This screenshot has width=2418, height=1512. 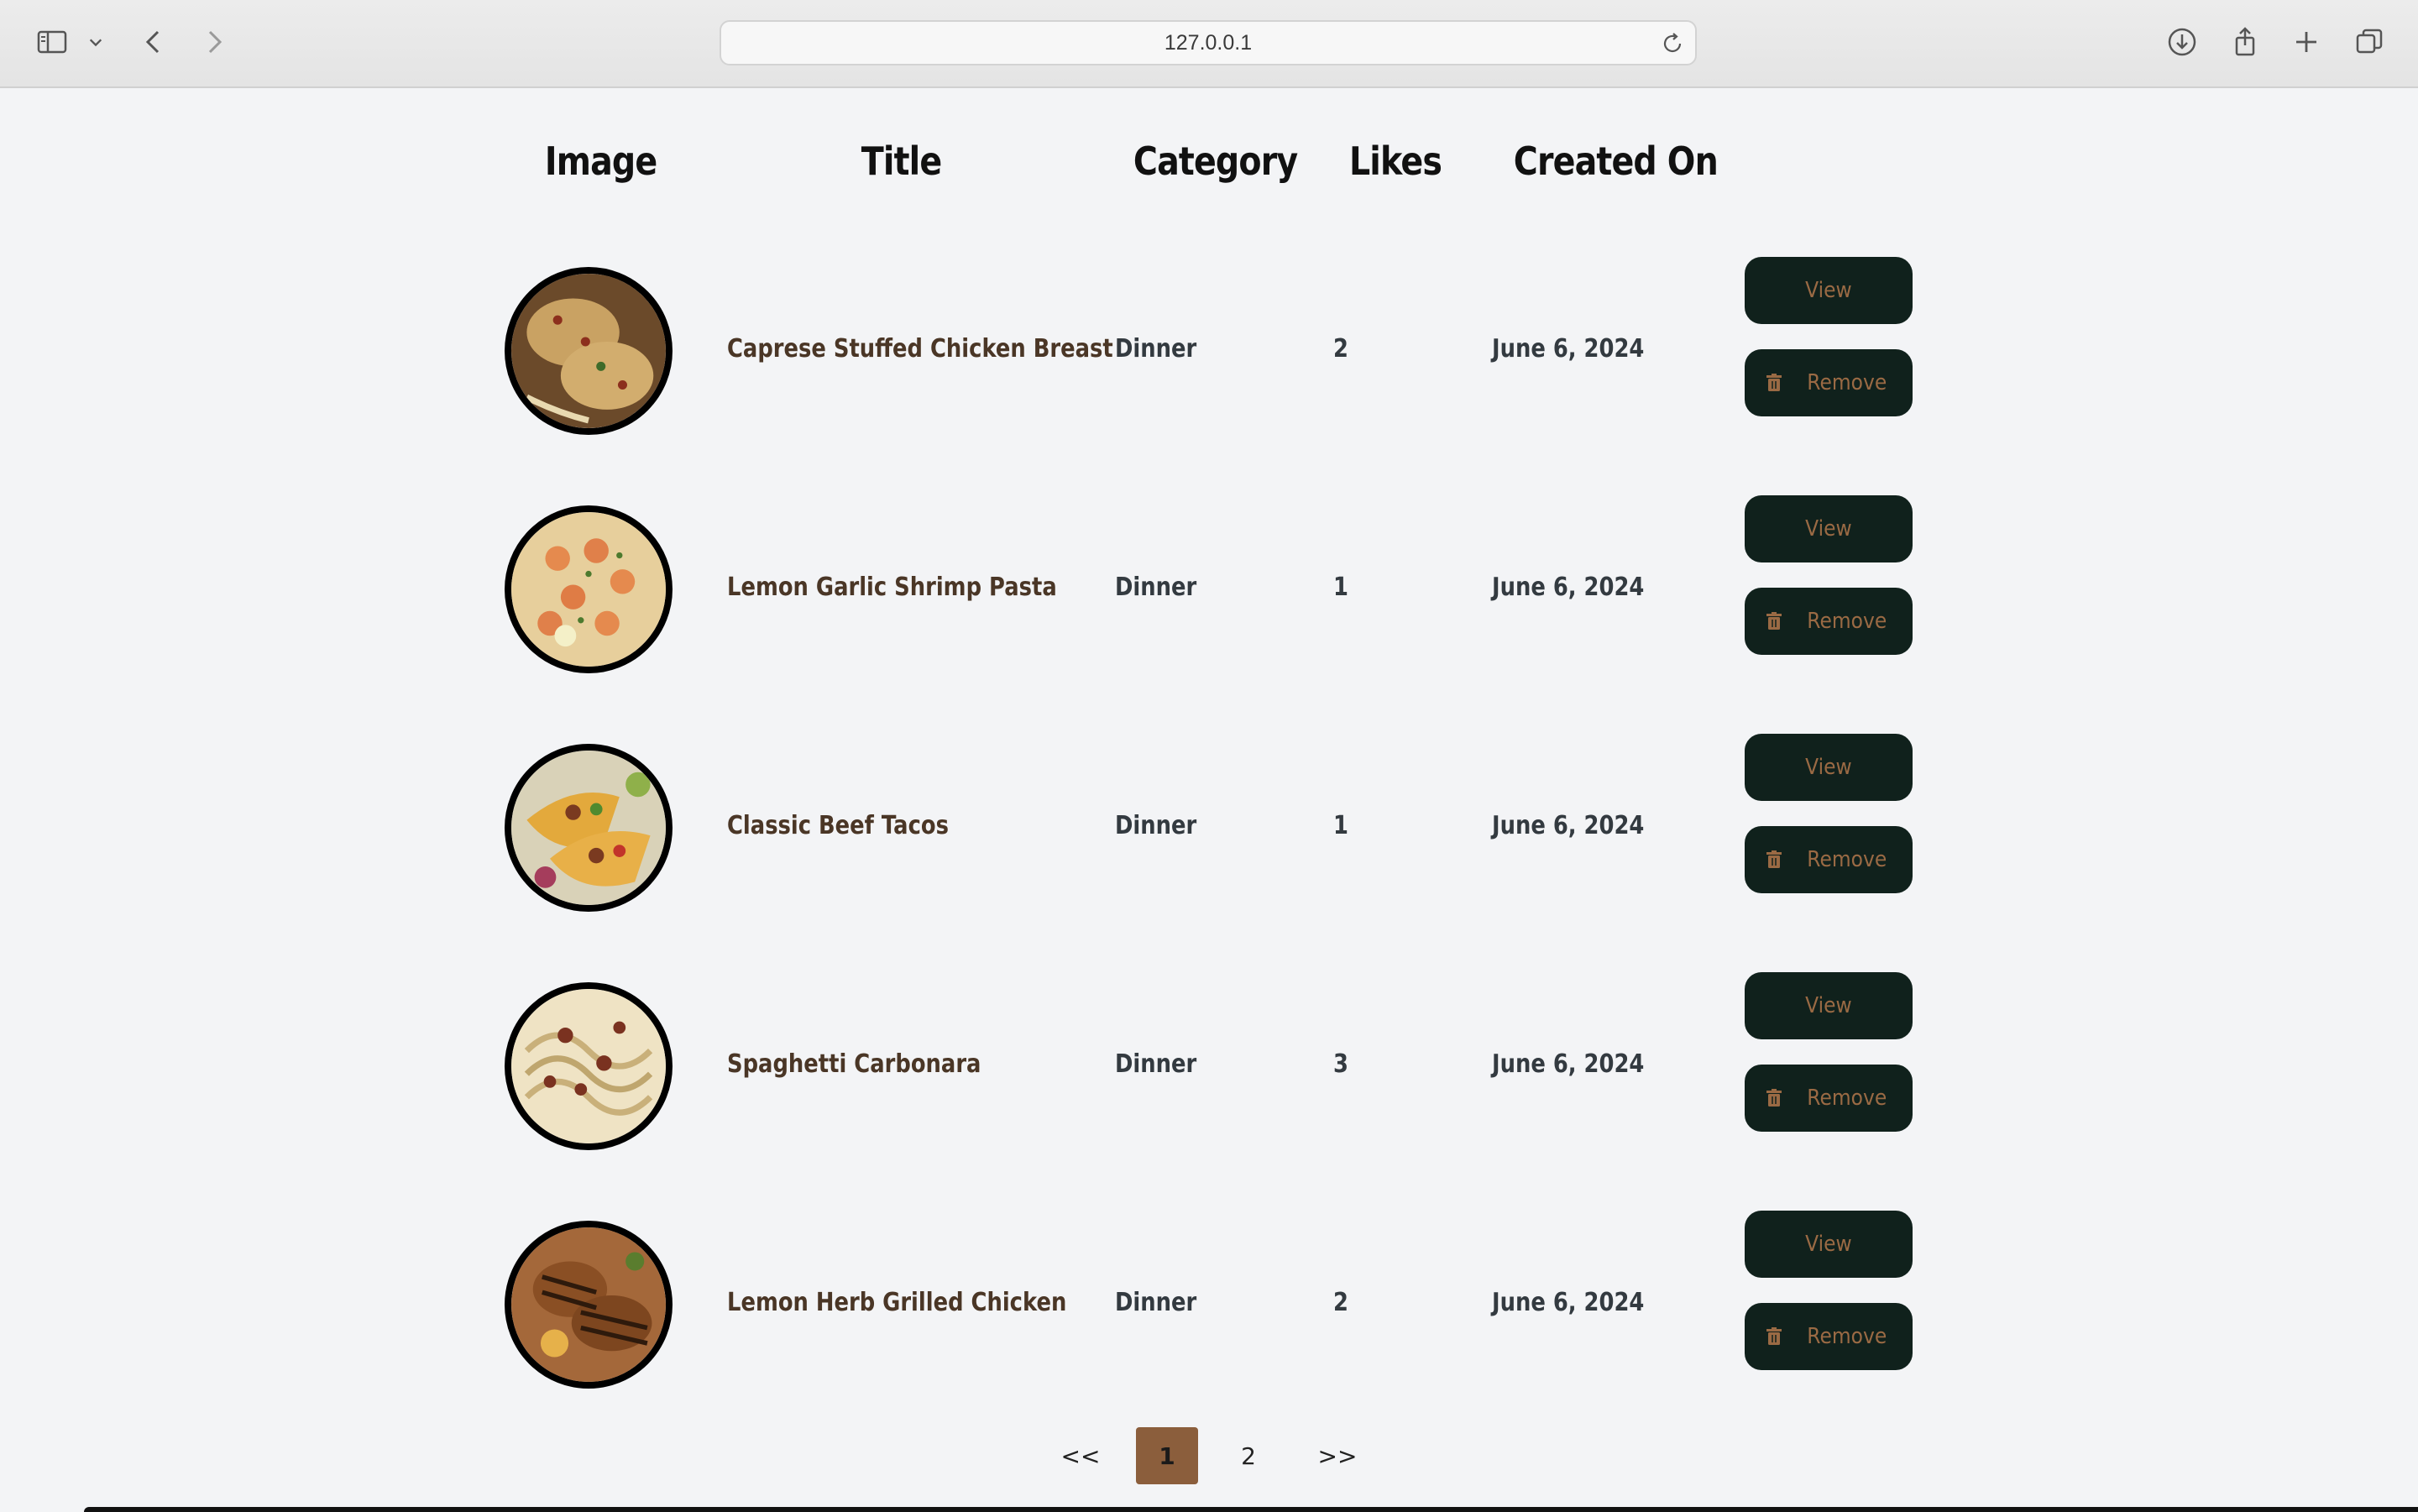 I want to click on shrimp-pasta-photo, so click(x=589, y=589).